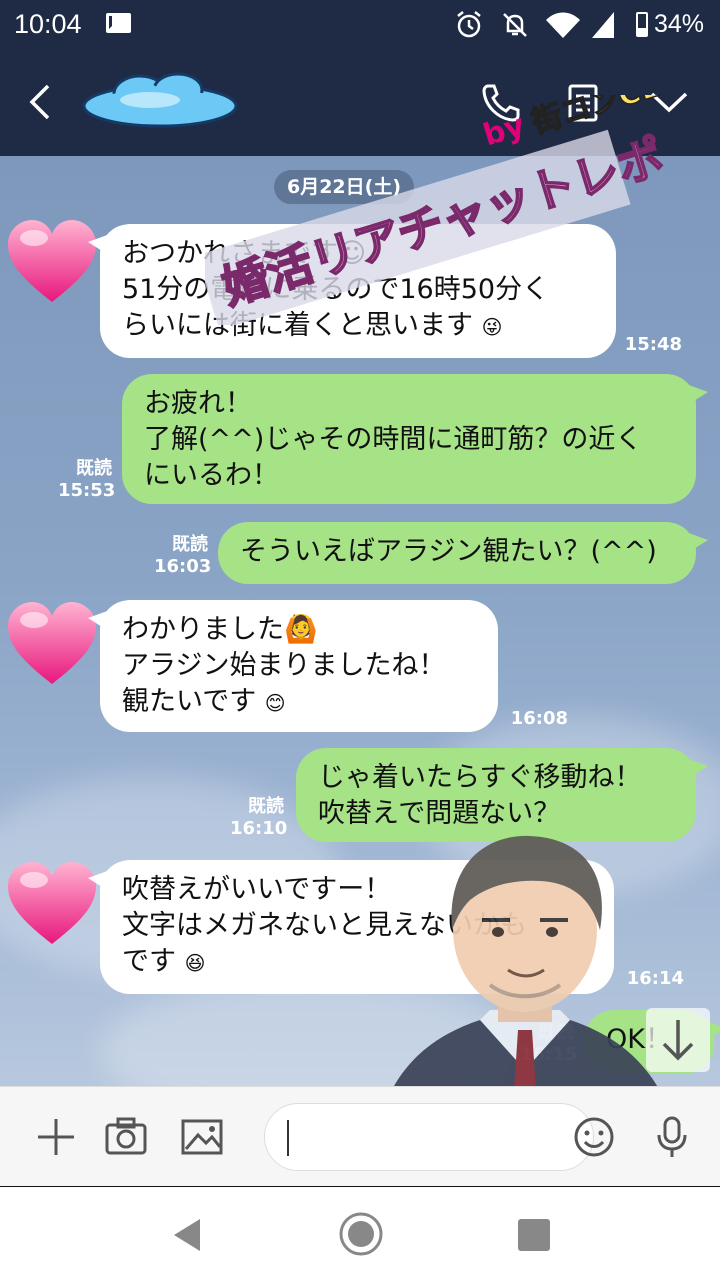 The width and height of the screenshot is (720, 1280). Describe the element at coordinates (583, 103) in the screenshot. I see `notes-icon` at that location.